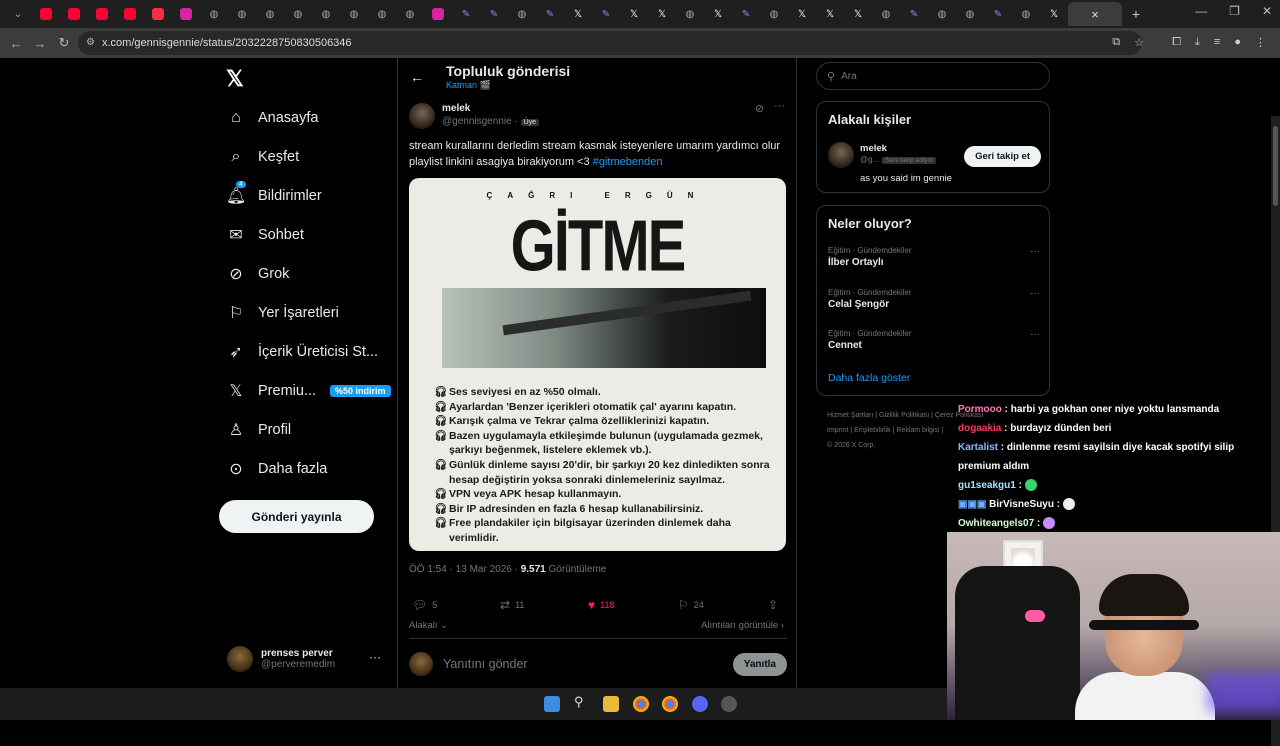 Image resolution: width=1280 pixels, height=746 pixels. Describe the element at coordinates (417, 77) in the screenshot. I see `back-arrow-icon: ←` at that location.